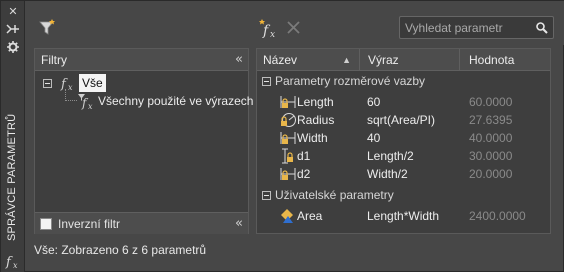 The height and width of the screenshot is (272, 564). I want to click on filter-fx-icon: fx, so click(87, 101).